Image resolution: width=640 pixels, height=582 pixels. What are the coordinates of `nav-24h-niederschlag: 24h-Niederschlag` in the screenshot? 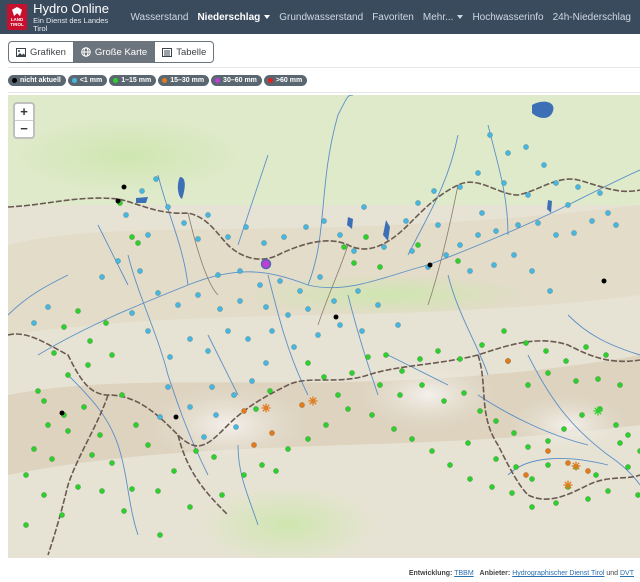 It's located at (592, 17).